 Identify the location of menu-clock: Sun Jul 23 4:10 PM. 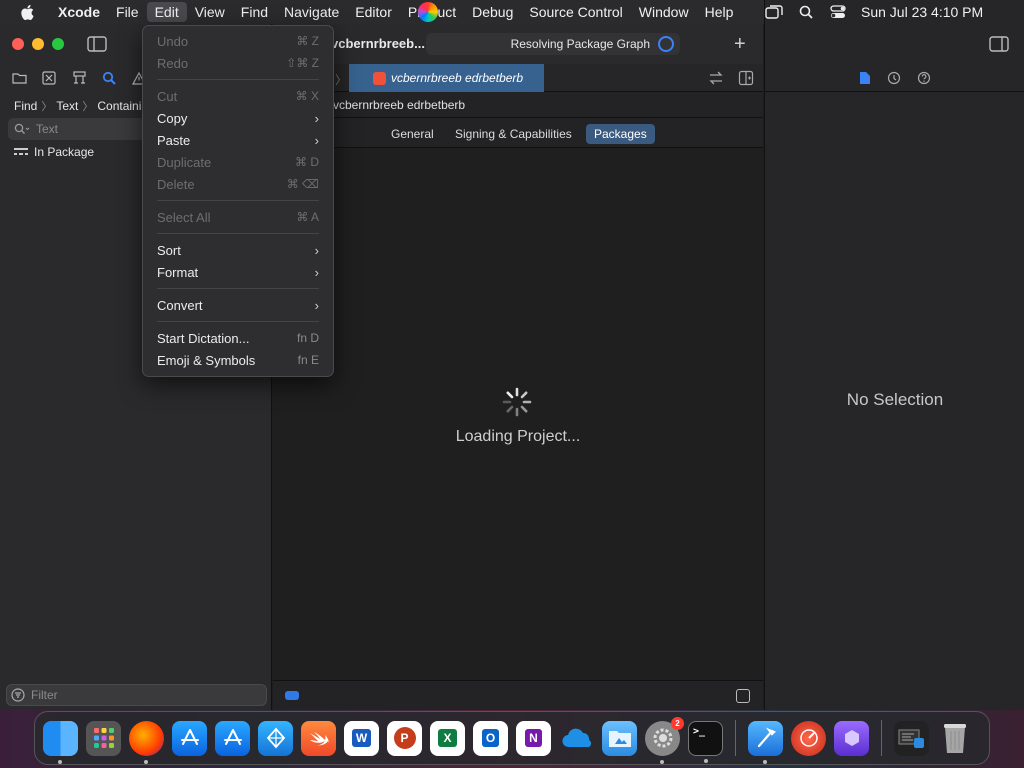
(922, 12).